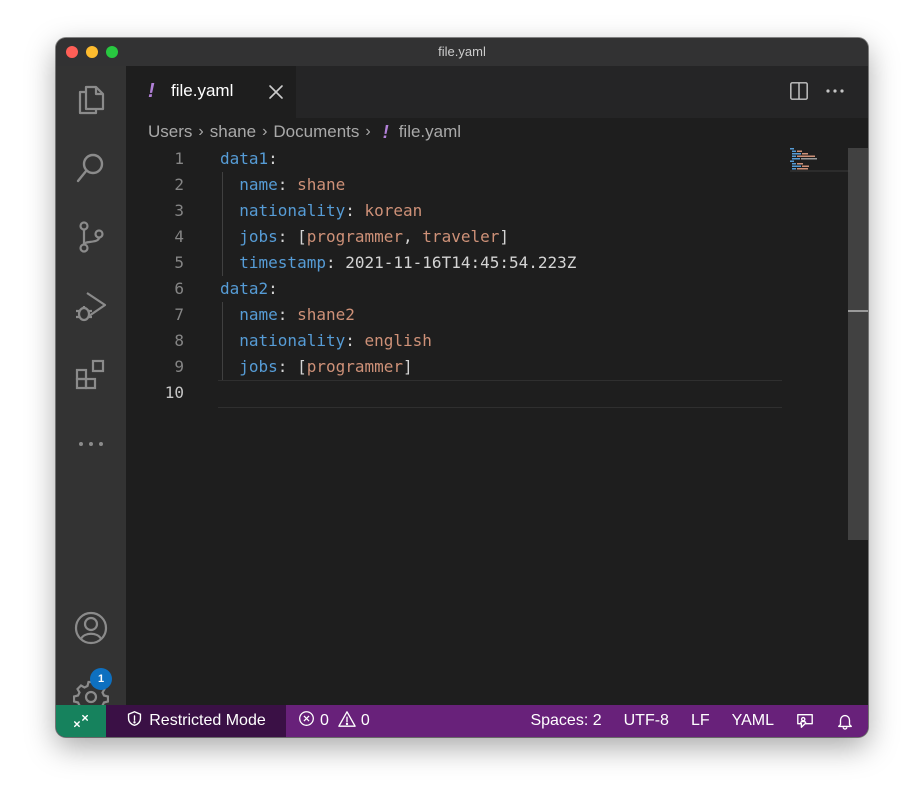  I want to click on source-control-icon, so click(91, 237).